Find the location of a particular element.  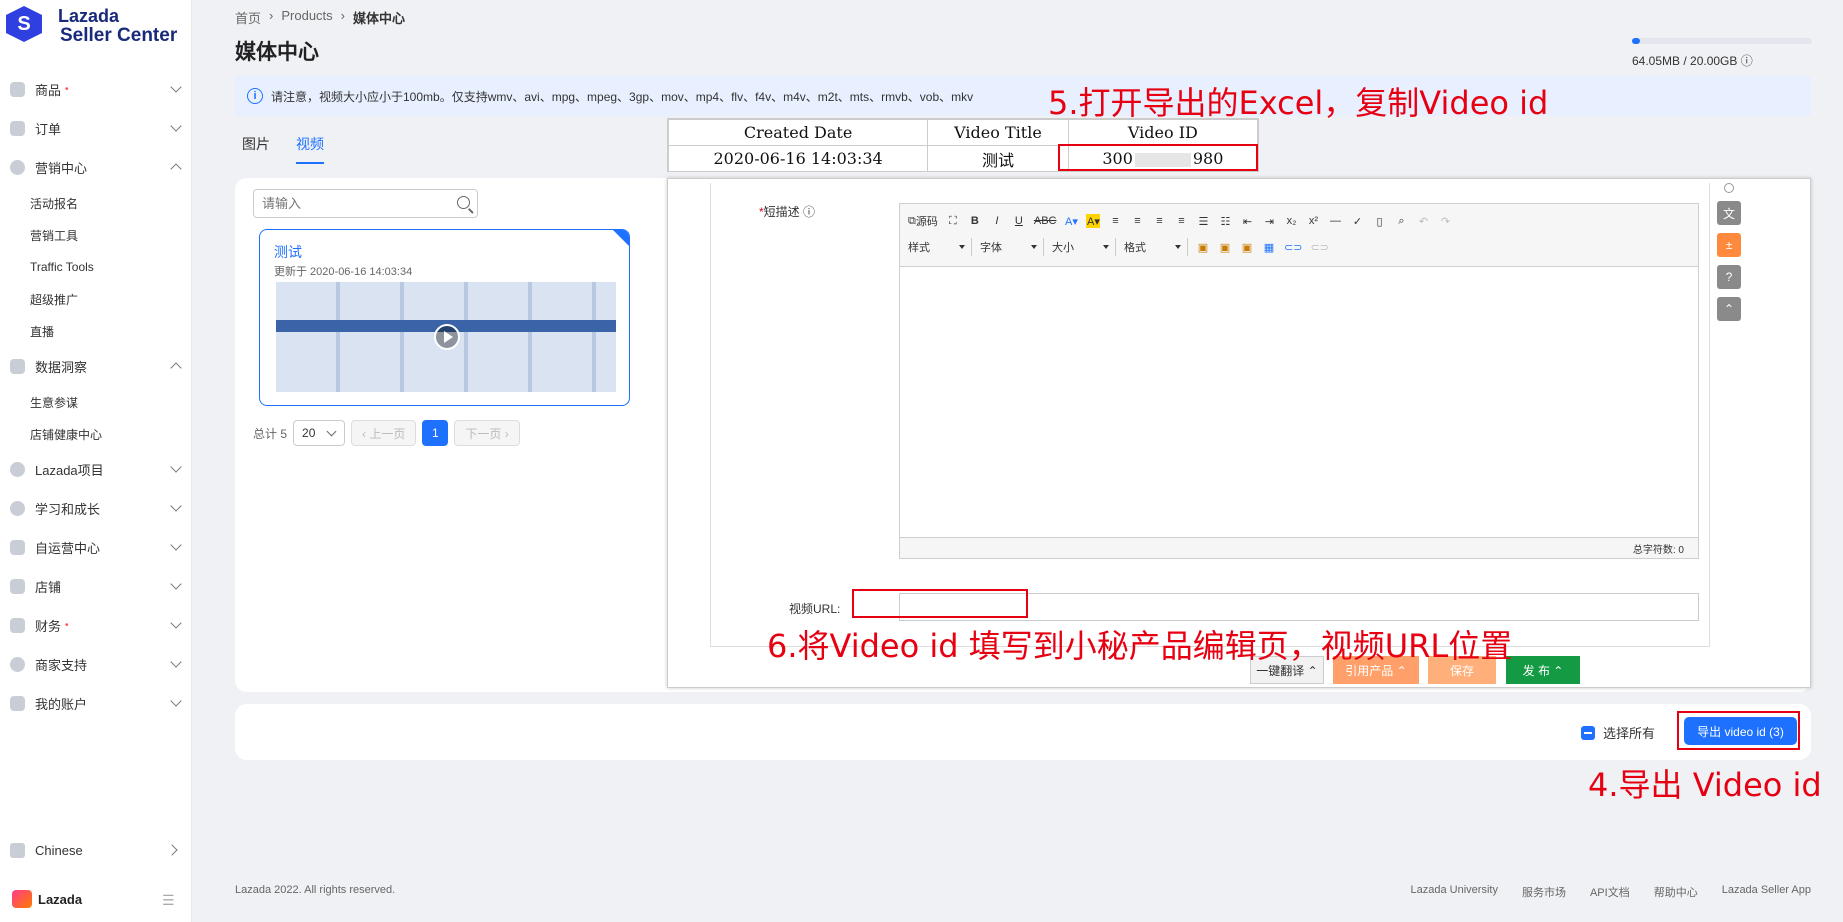

page-size-select: 20 is located at coordinates (319, 433).